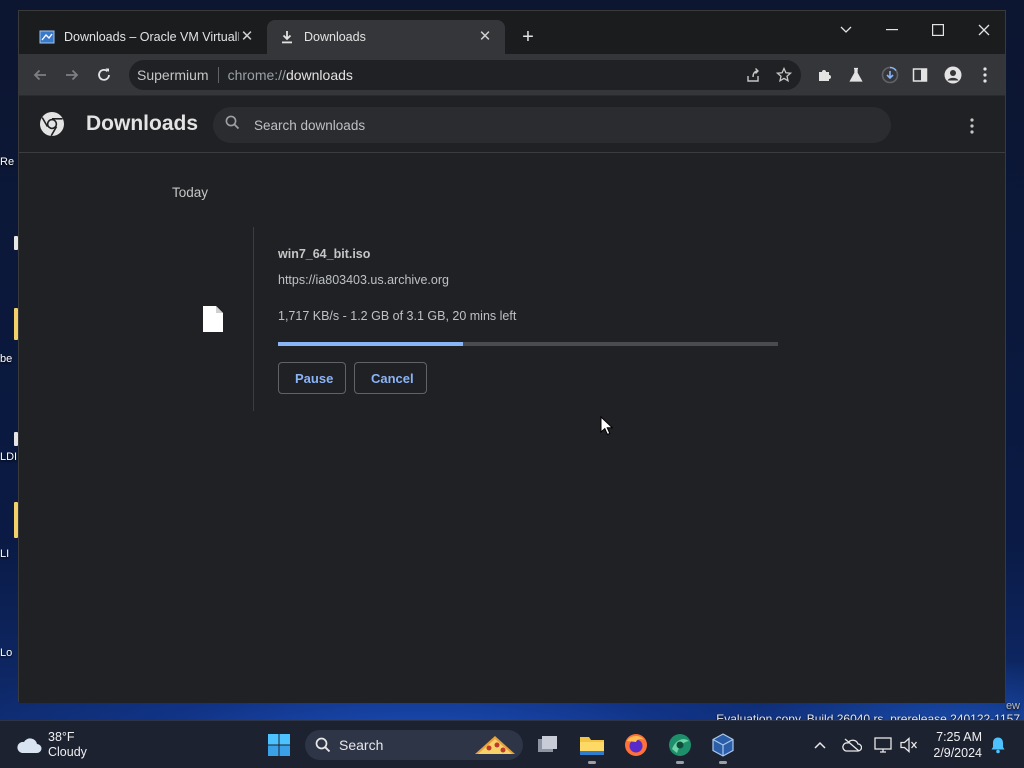 The height and width of the screenshot is (768, 1024). Describe the element at coordinates (607, 426) in the screenshot. I see `mouse-cursor-icon` at that location.